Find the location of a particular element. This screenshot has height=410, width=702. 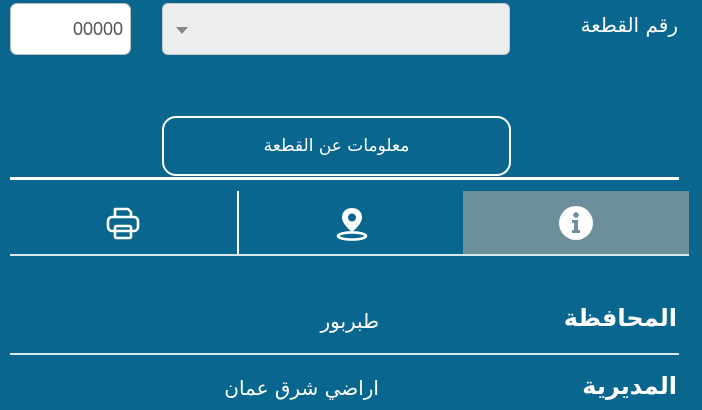

location-pin-icon is located at coordinates (352, 224).